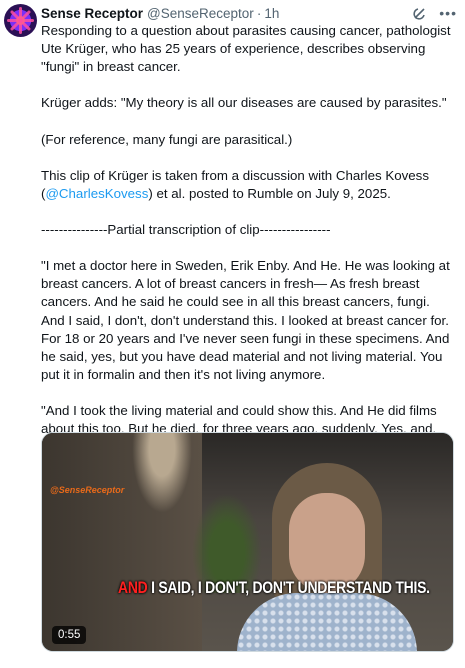 The image size is (465, 668). Describe the element at coordinates (96, 193) in the screenshot. I see `mention-link: @CharlesKovess` at that location.